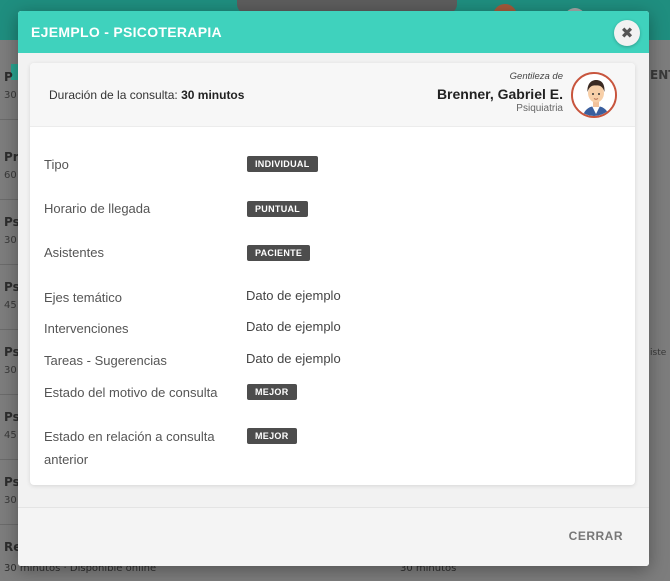 The image size is (670, 581). I want to click on field-value-intervenciones: Dato de ejemplo, so click(293, 326).